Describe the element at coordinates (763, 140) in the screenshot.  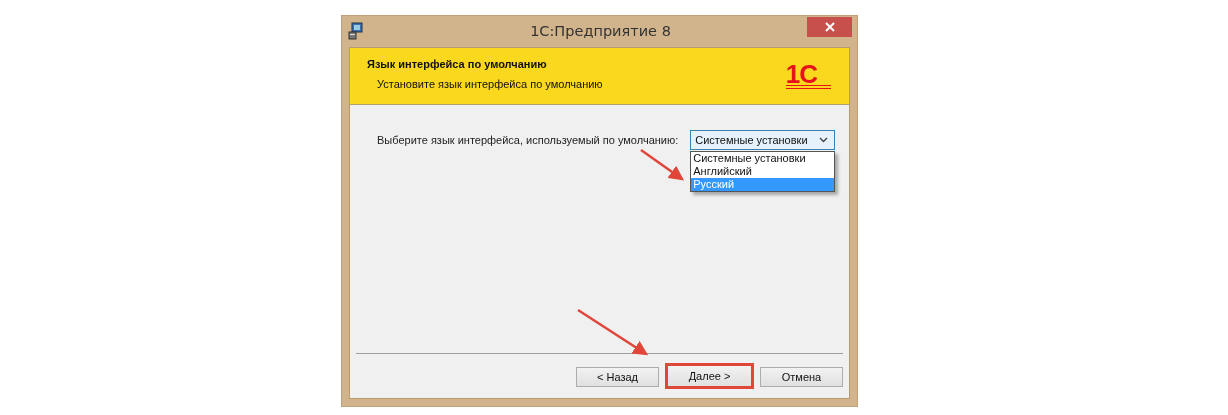
I see `language-dropdown: Системные установки` at that location.